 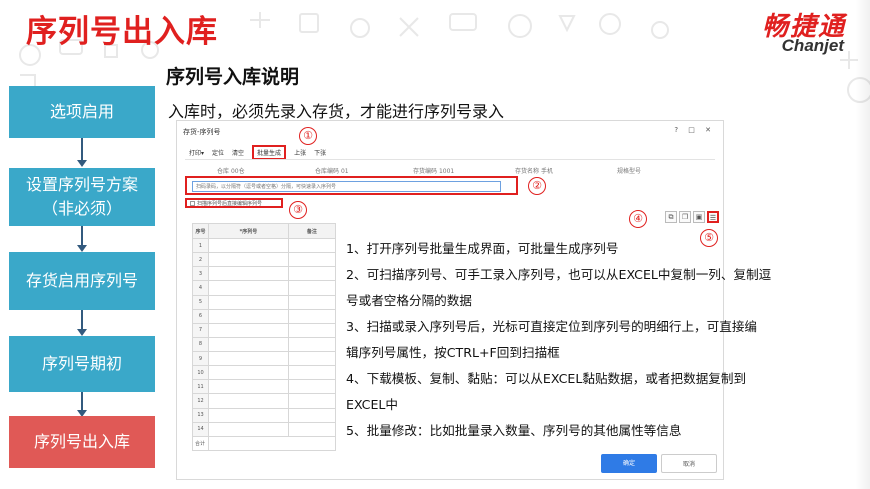 What do you see at coordinates (527, 171) in the screenshot?
I see `field-label: 存货名称` at bounding box center [527, 171].